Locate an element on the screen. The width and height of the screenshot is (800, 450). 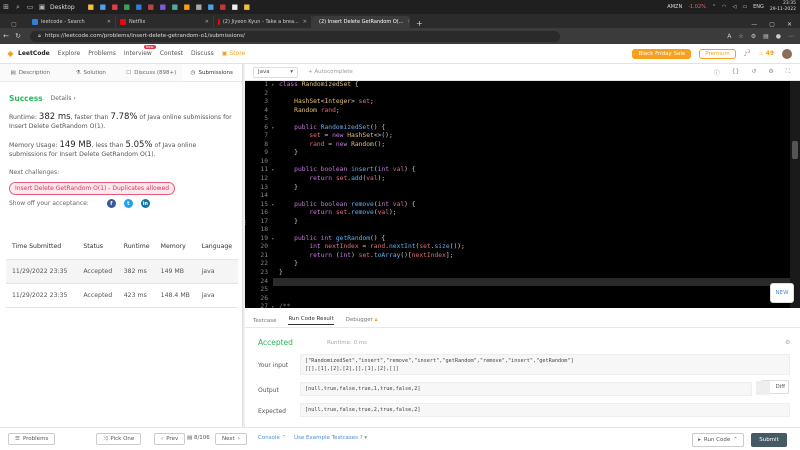
fullscreen-icon: ⛶ is located at coordinates (788, 72).